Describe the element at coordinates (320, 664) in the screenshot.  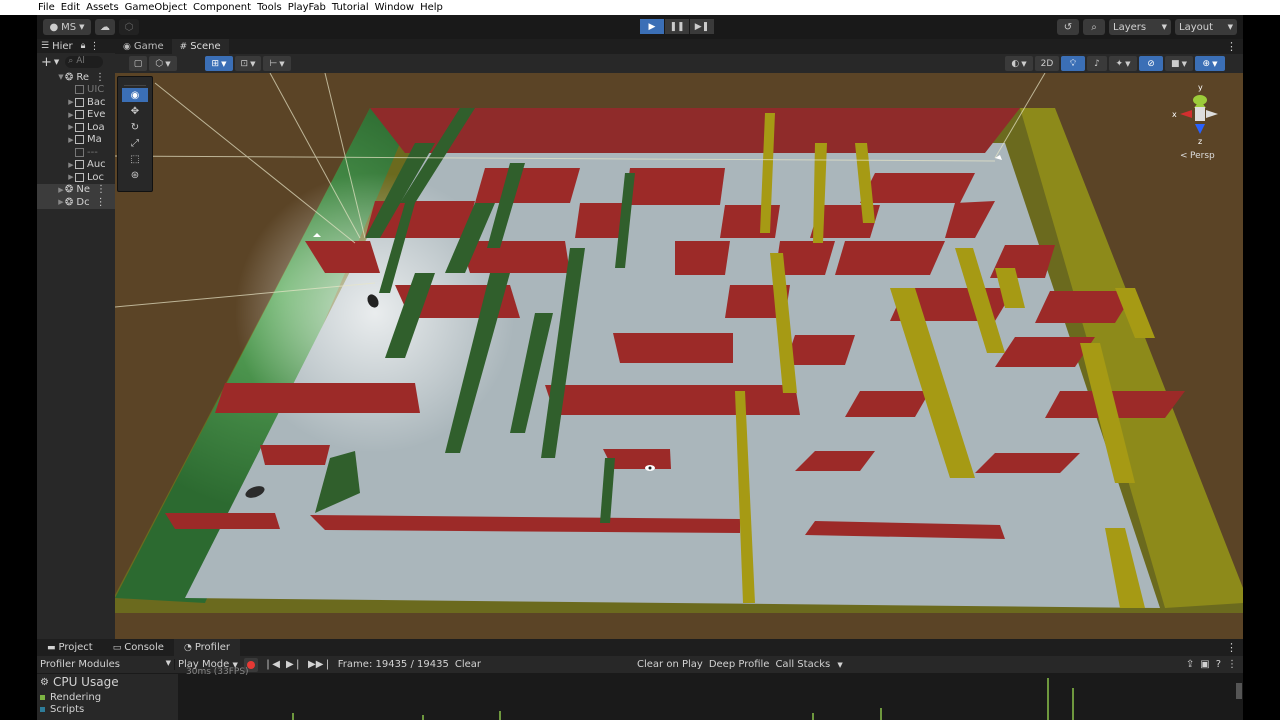
I see `last-frame-button: ▶▶❘` at that location.